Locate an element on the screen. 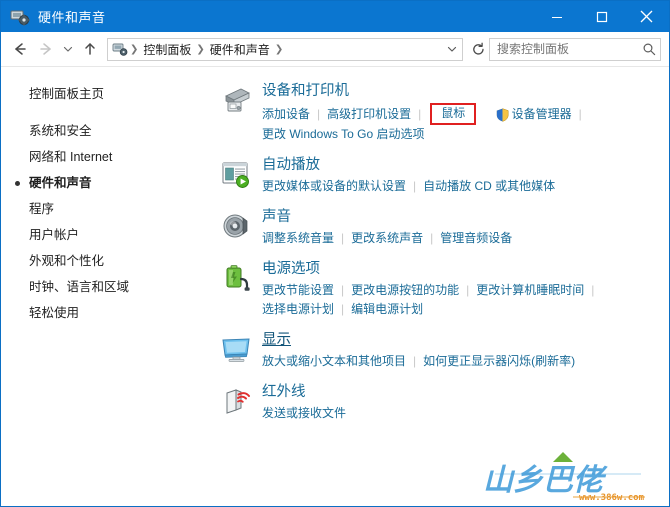  link-windows-to-go: 更改 Windows To Go 启动选项 is located at coordinates (343, 134).